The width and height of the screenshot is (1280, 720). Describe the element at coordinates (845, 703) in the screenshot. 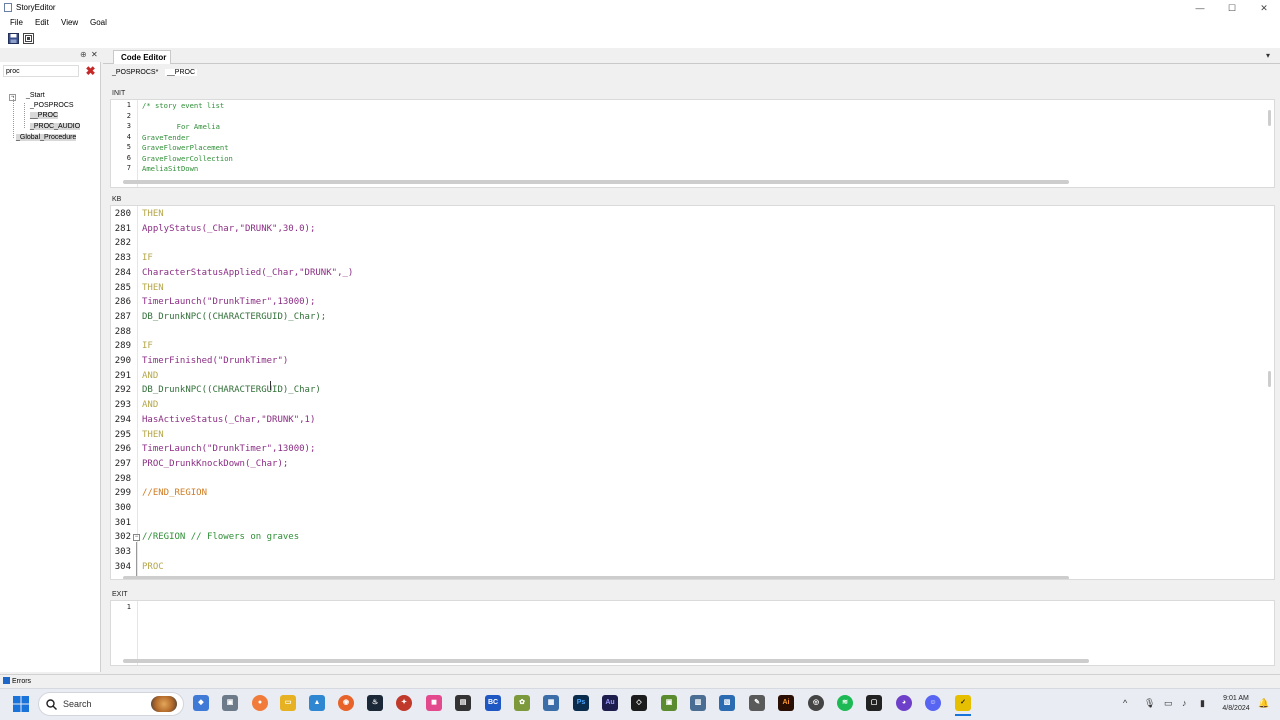

I see `spotify-icon: ≋` at that location.